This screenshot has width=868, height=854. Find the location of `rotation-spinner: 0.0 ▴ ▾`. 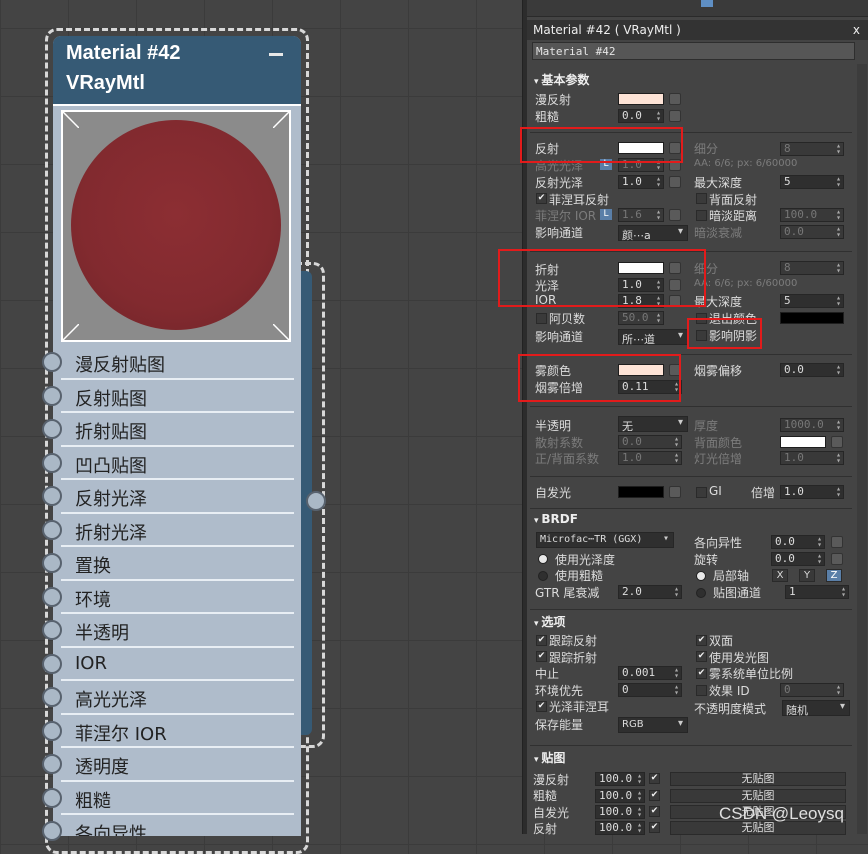

rotation-spinner: 0.0 ▴ ▾ is located at coordinates (798, 559).